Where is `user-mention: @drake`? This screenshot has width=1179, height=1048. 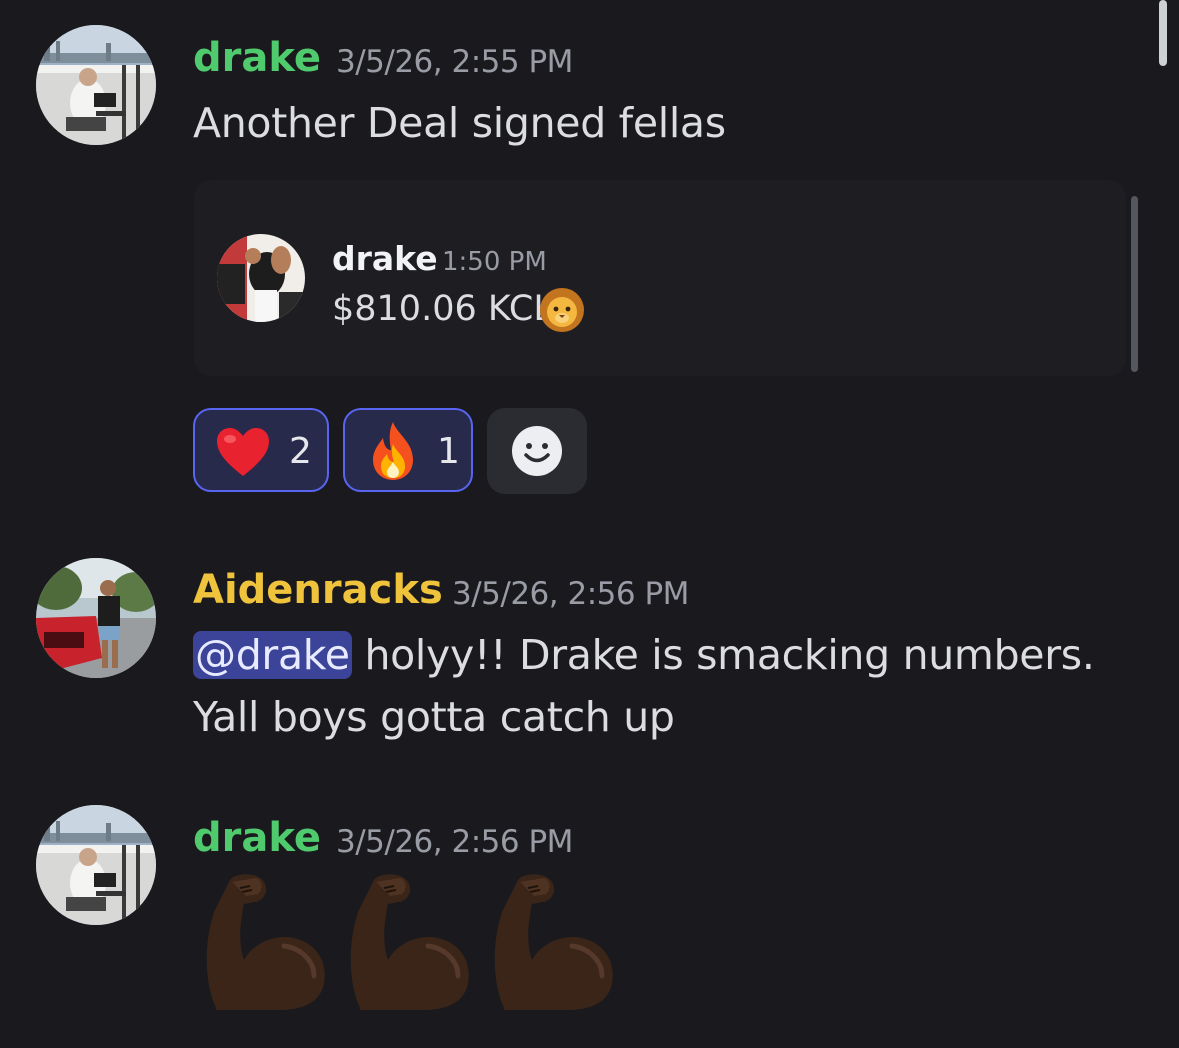 user-mention: @drake is located at coordinates (272, 655).